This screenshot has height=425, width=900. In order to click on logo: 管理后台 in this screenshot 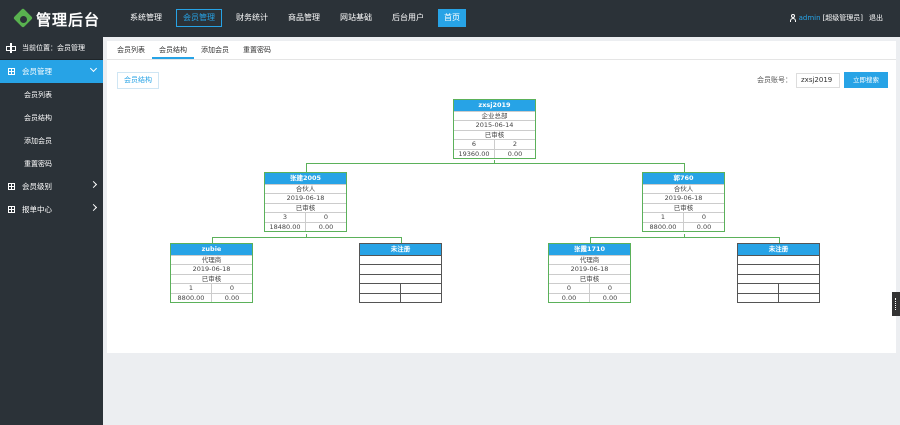, I will do `click(57, 19)`.